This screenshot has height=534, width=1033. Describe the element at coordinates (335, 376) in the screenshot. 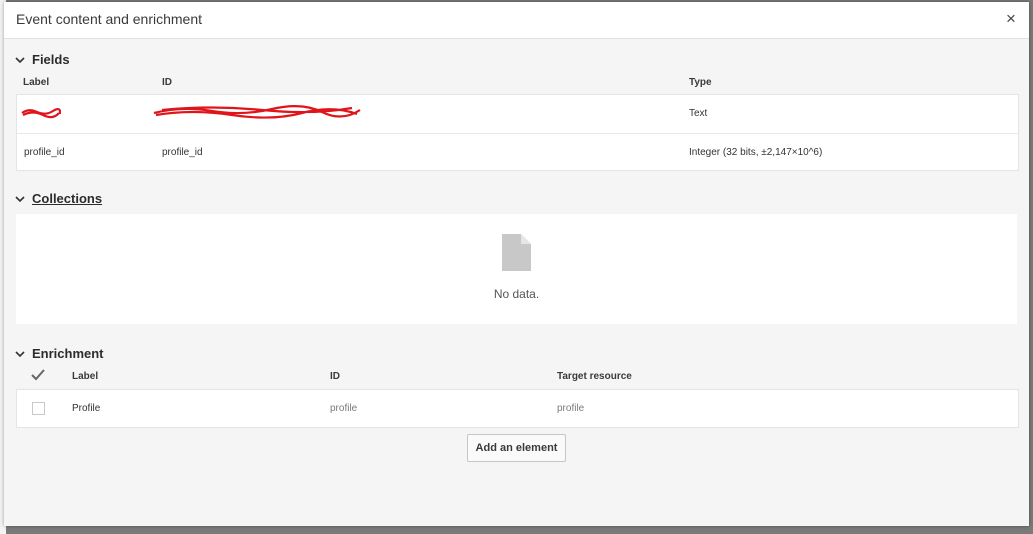

I see `enrichment-col-id: ID` at that location.